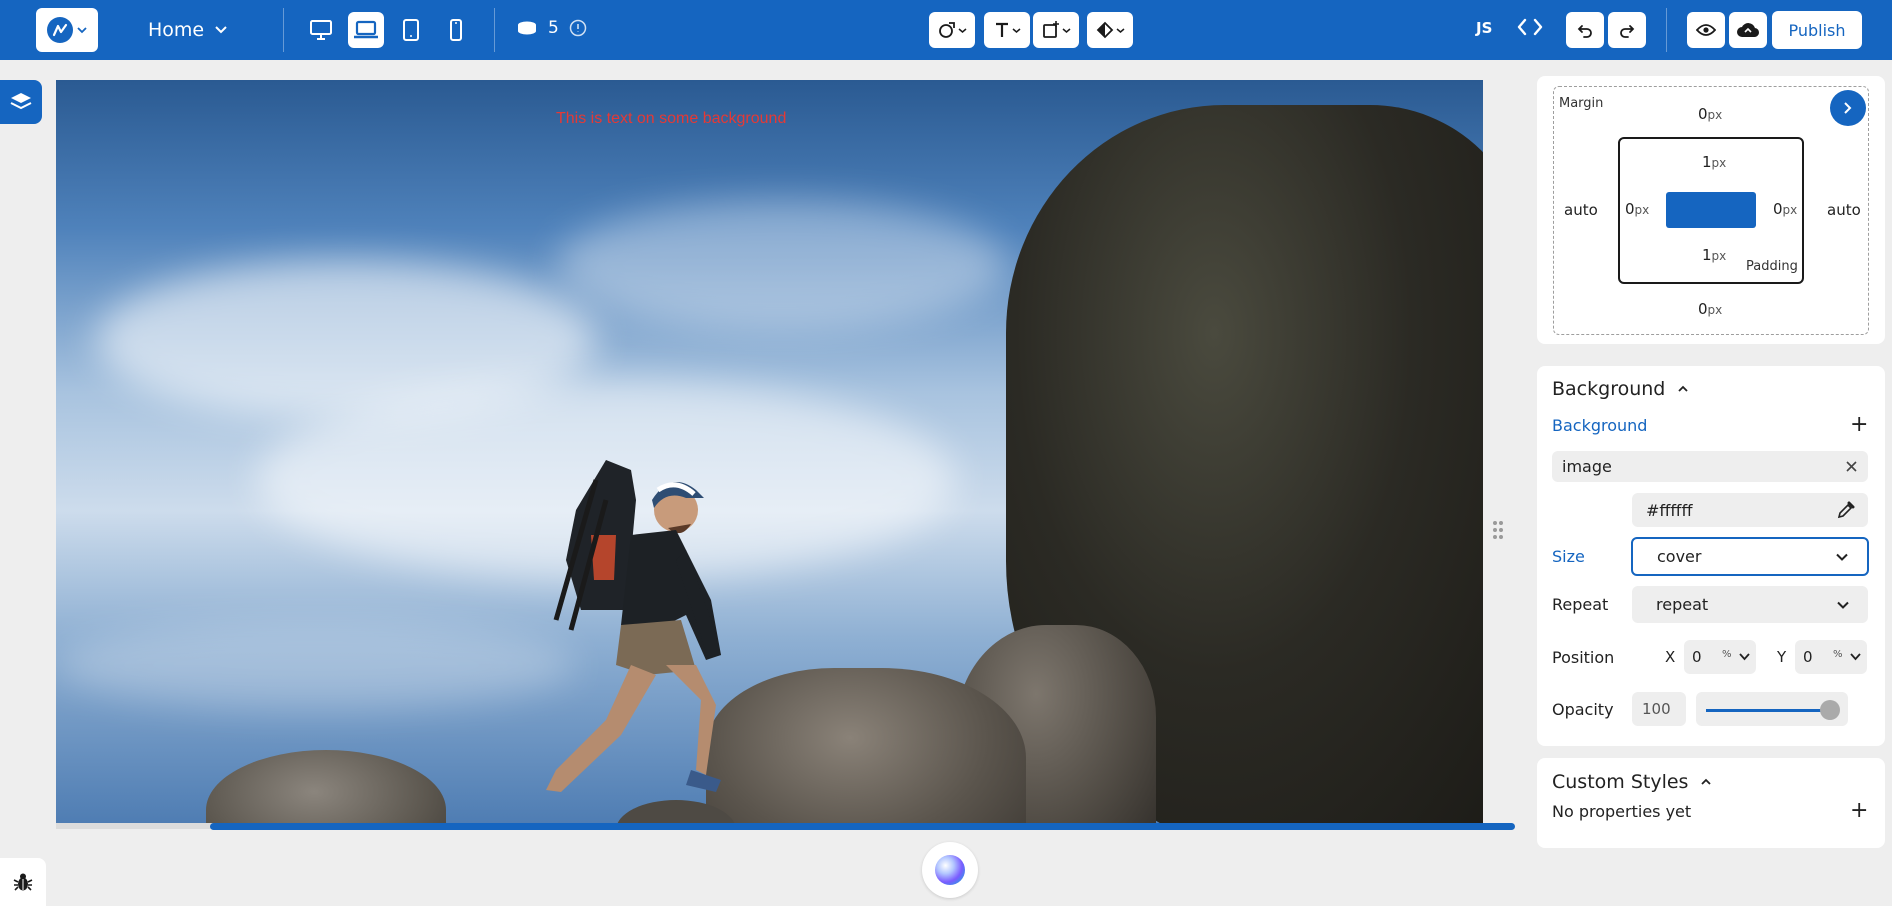 The height and width of the screenshot is (906, 1892). I want to click on tablet-icon, so click(411, 30).